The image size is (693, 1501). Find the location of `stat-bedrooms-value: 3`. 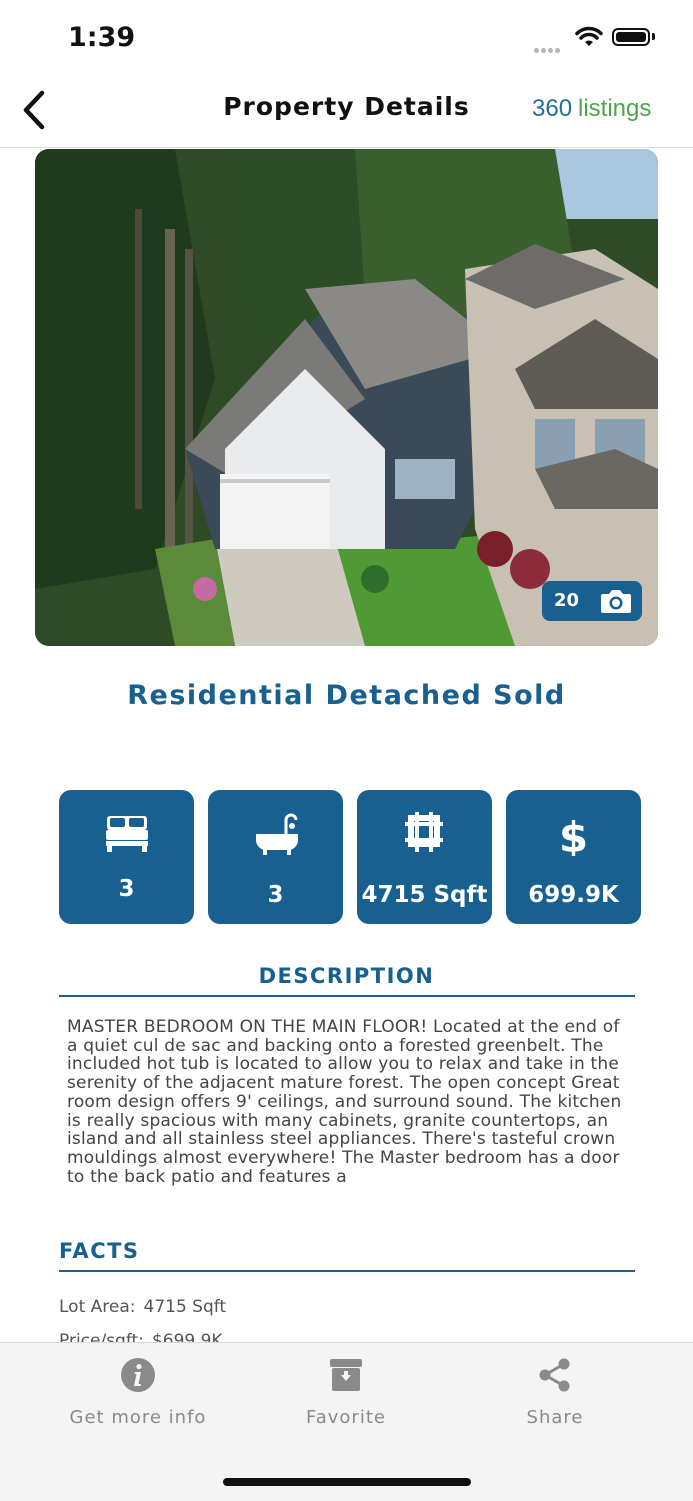

stat-bedrooms-value: 3 is located at coordinates (126, 889).